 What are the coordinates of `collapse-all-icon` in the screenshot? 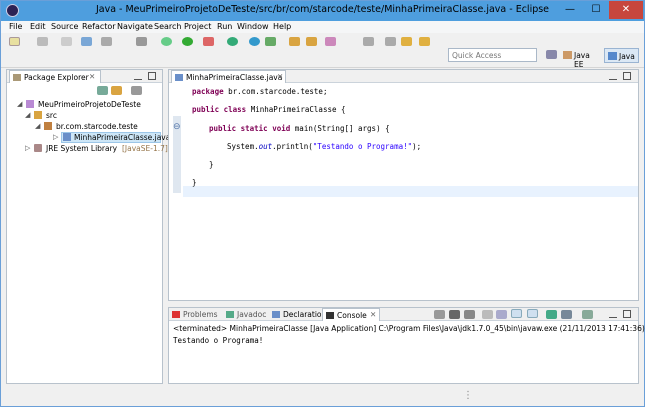 It's located at (102, 90).